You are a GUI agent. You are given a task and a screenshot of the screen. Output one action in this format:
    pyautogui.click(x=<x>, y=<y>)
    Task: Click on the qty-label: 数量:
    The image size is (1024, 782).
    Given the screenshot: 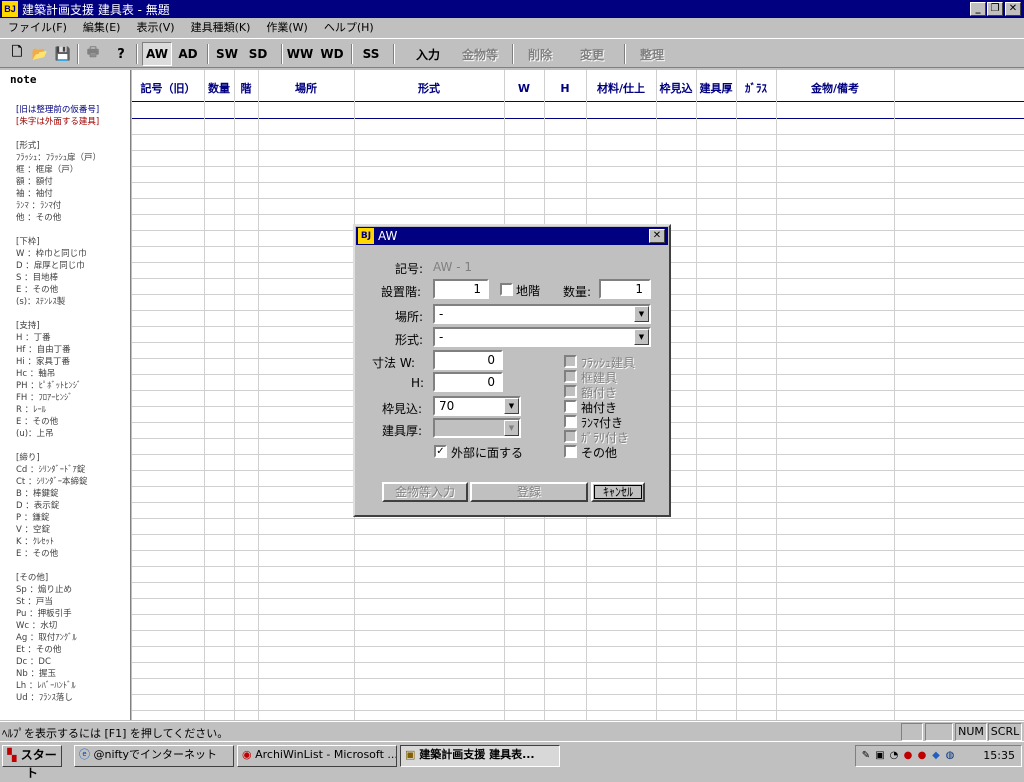 What is the action you would take?
    pyautogui.click(x=577, y=292)
    